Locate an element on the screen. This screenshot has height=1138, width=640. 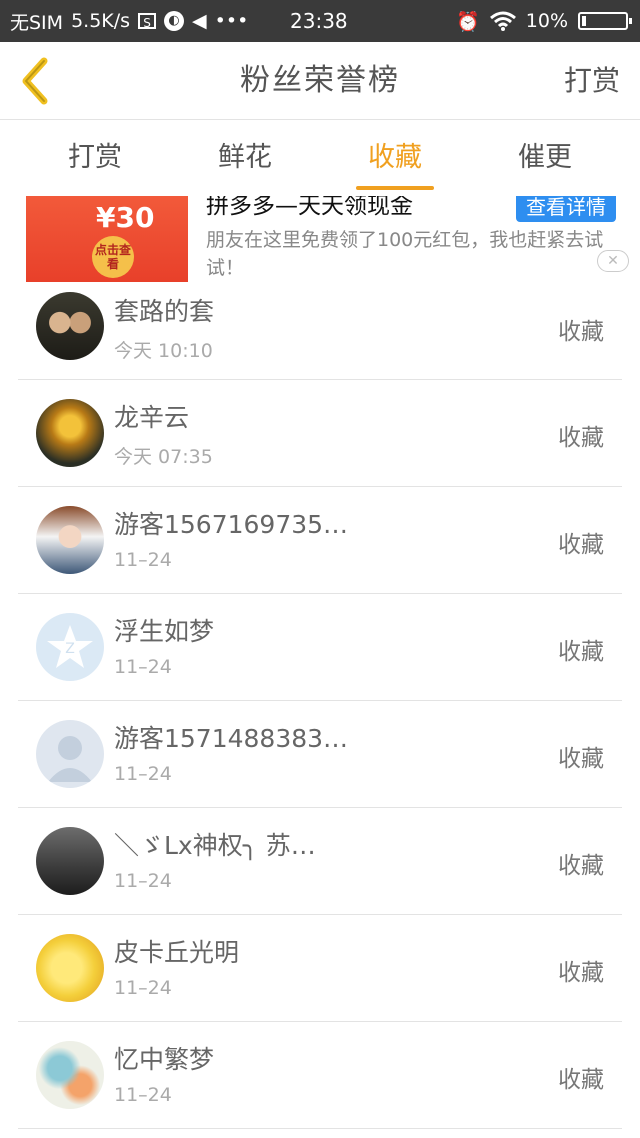
user-name: 皮卡丘光明 is located at coordinates (177, 952).